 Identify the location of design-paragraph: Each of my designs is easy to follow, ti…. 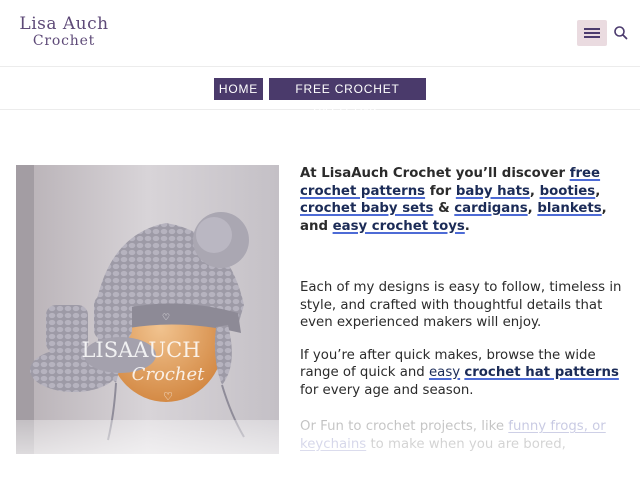
(461, 305).